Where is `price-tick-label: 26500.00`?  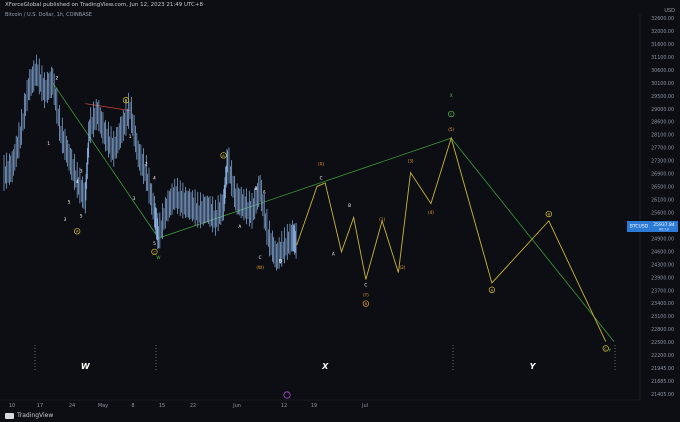
price-tick-label: 26500.00 is located at coordinates (662, 188).